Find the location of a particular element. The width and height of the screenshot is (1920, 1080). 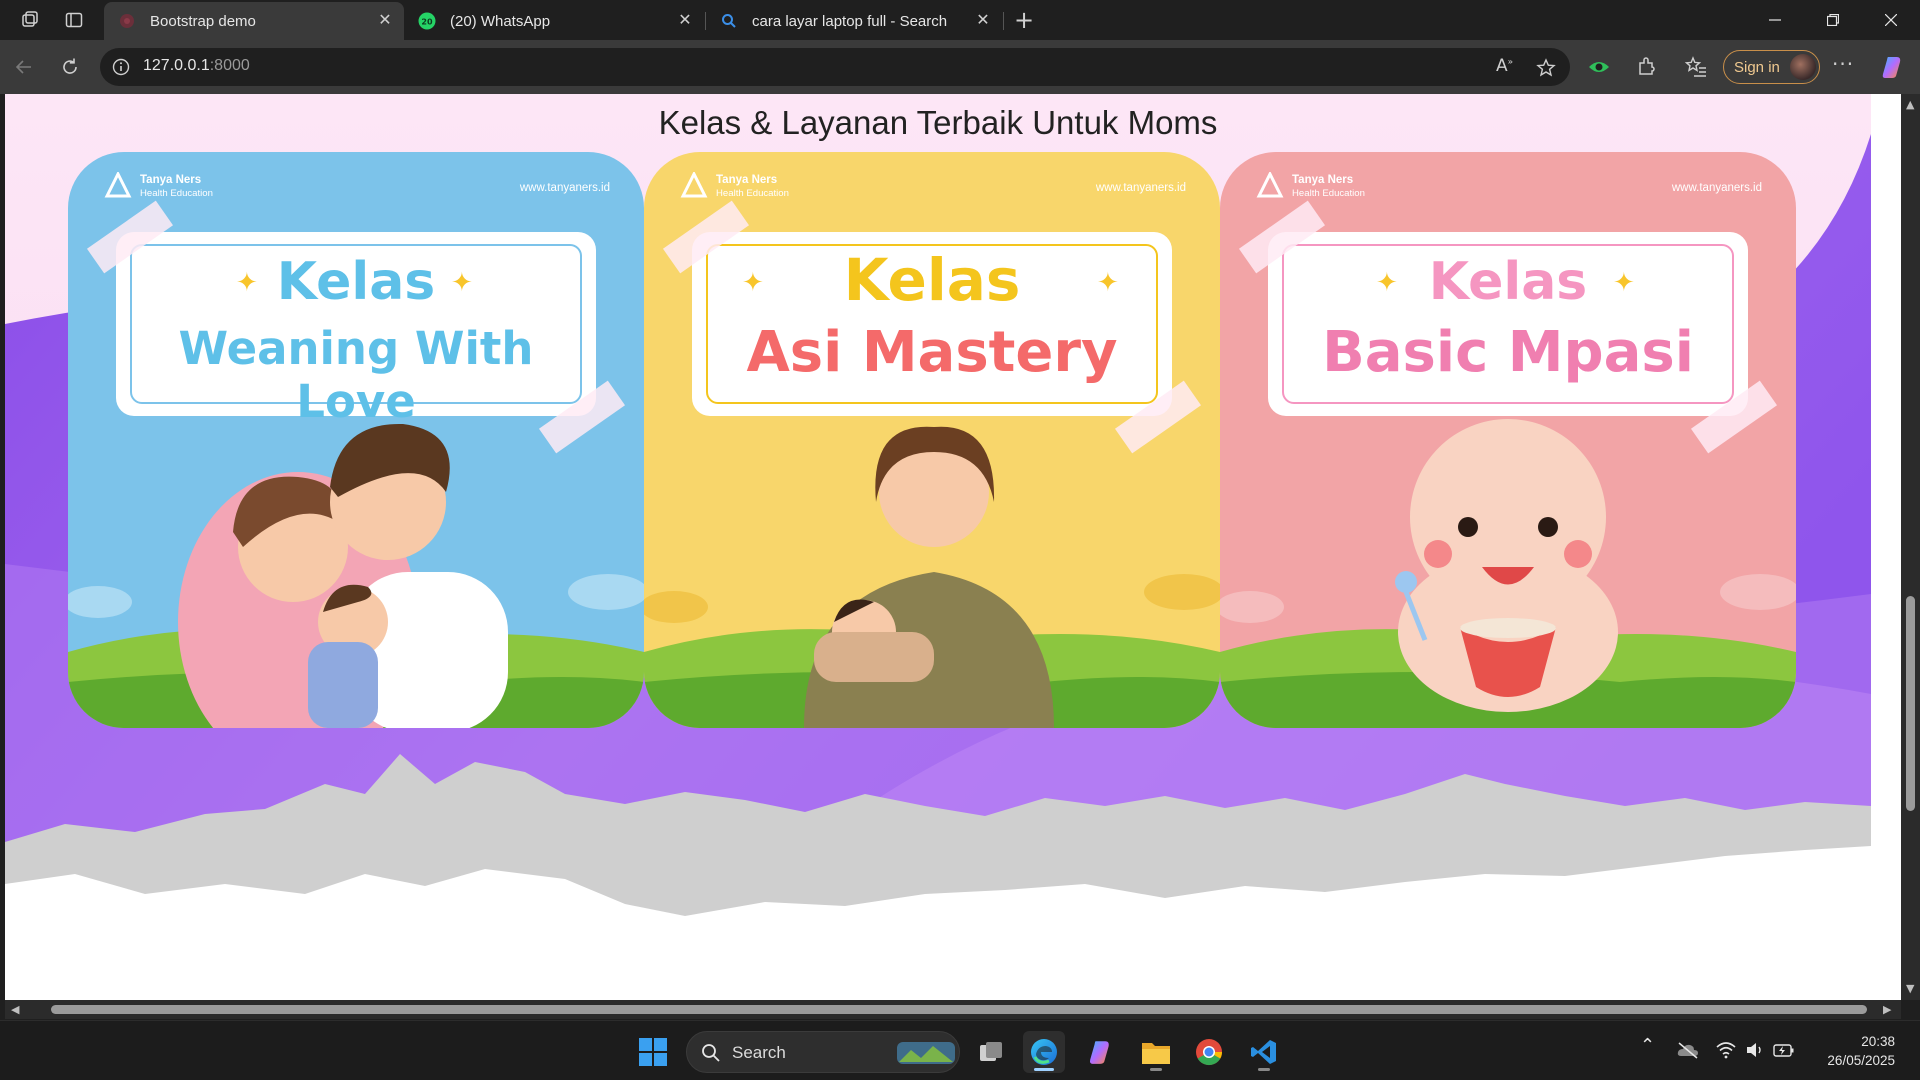

chrome-taskbar-button is located at coordinates (1209, 1052).